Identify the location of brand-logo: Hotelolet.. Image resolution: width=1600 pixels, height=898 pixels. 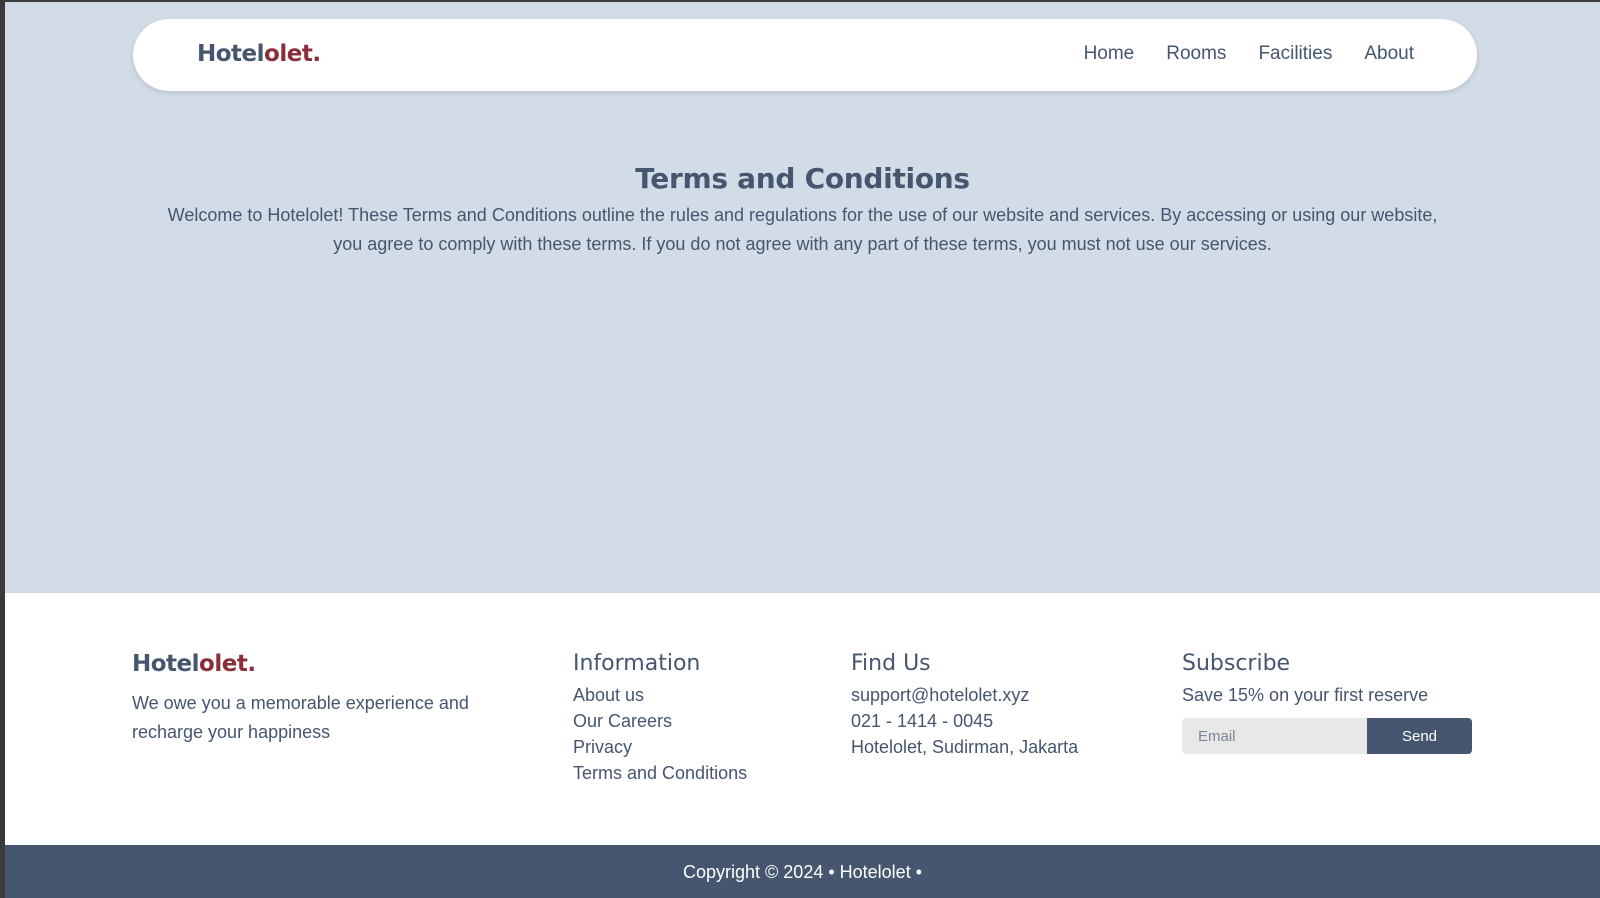
(259, 54).